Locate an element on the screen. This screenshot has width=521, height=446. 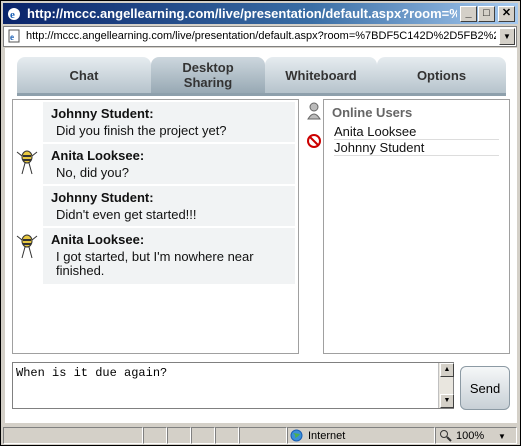
send-button: Send is located at coordinates (485, 388).